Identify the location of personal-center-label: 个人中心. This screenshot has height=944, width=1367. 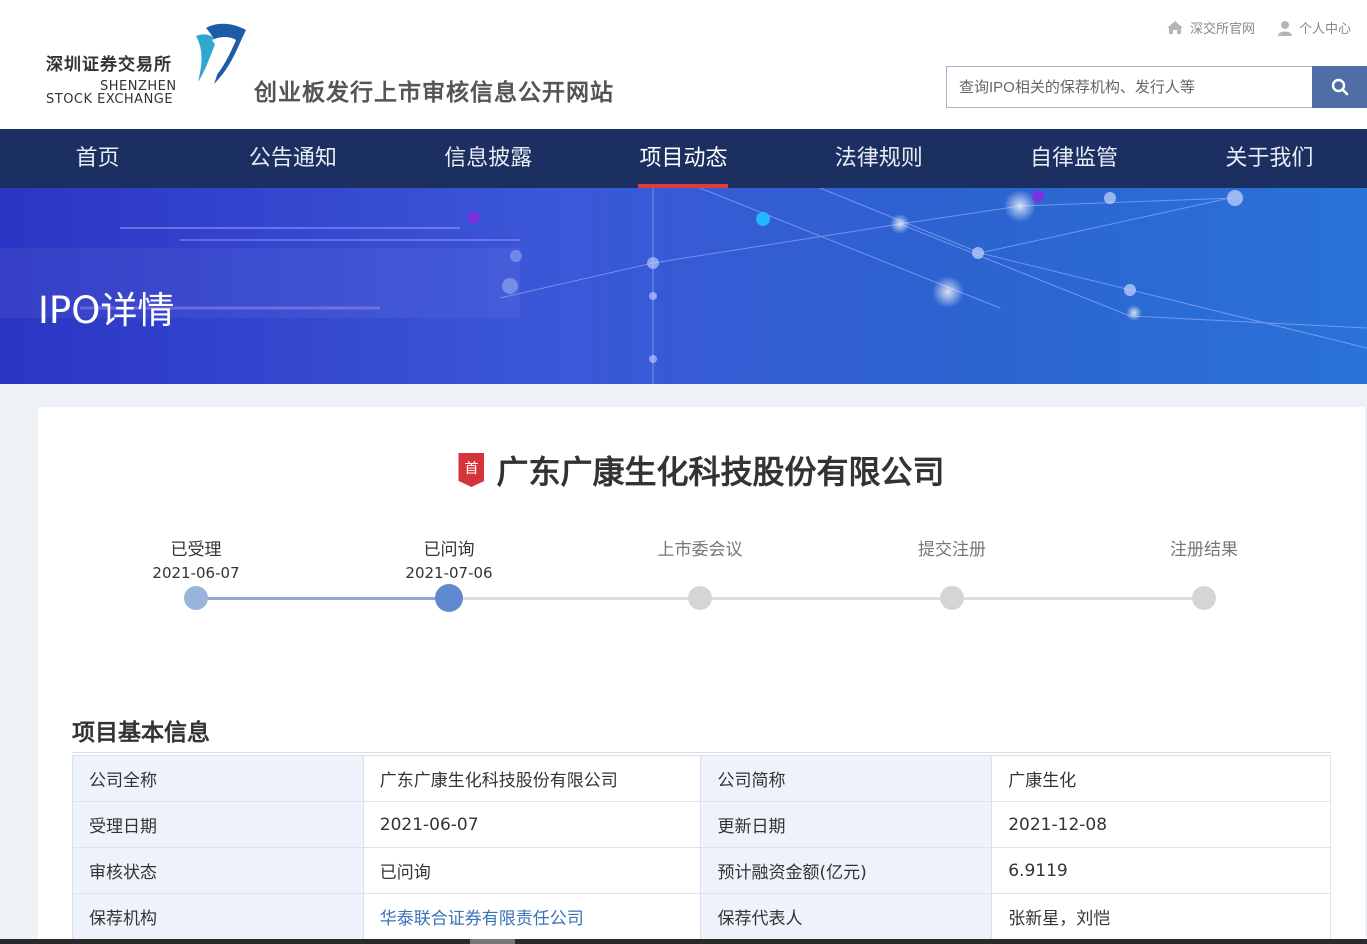
(1324, 29).